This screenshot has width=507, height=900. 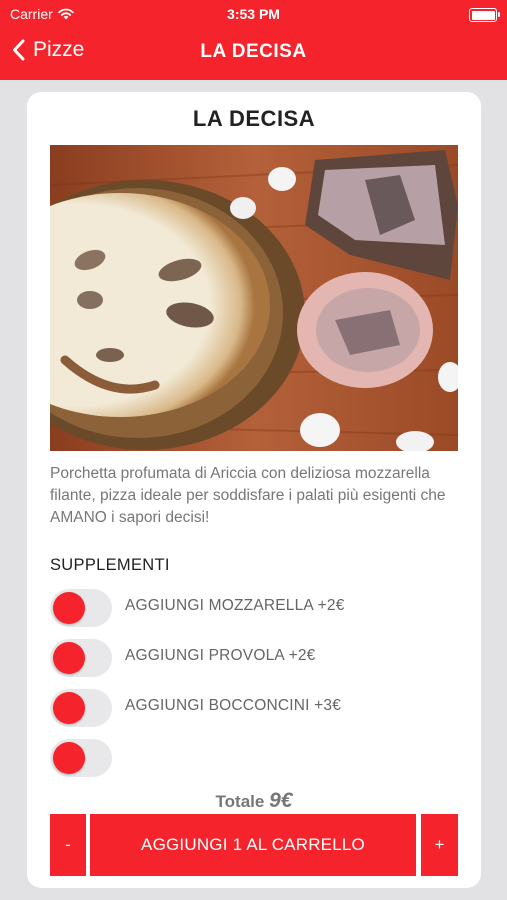 I want to click on add-to-cart-button: AGGIUNGI 1 AL CARRELLO, so click(x=253, y=845).